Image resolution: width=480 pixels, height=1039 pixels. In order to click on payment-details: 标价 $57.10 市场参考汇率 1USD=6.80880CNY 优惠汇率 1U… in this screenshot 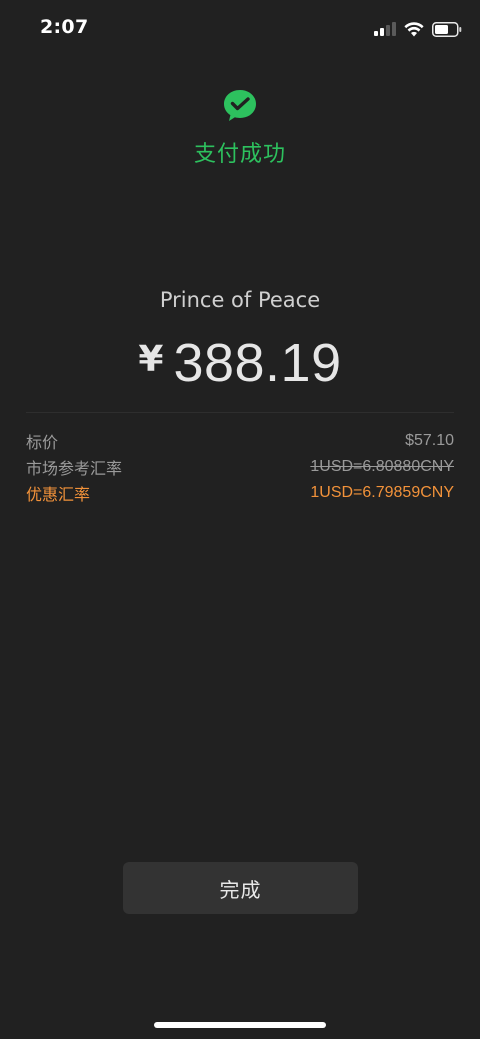, I will do `click(240, 467)`.